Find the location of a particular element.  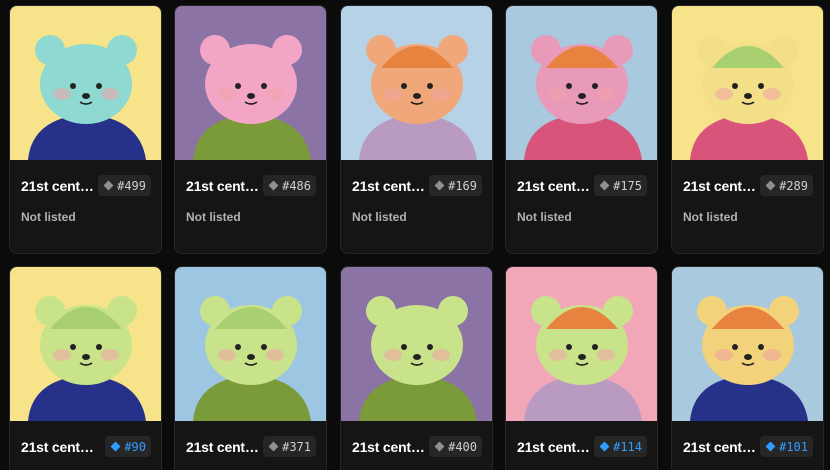

token-number-badge: #169 is located at coordinates (455, 185).